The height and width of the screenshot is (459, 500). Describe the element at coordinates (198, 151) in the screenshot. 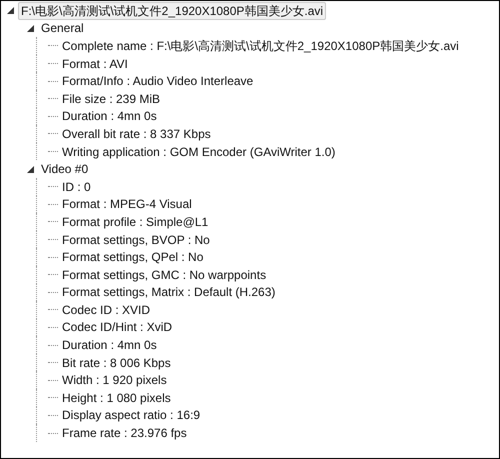

I see `tree-item: Writing application : GOM Encoder (GAviWriter 1.0)` at that location.